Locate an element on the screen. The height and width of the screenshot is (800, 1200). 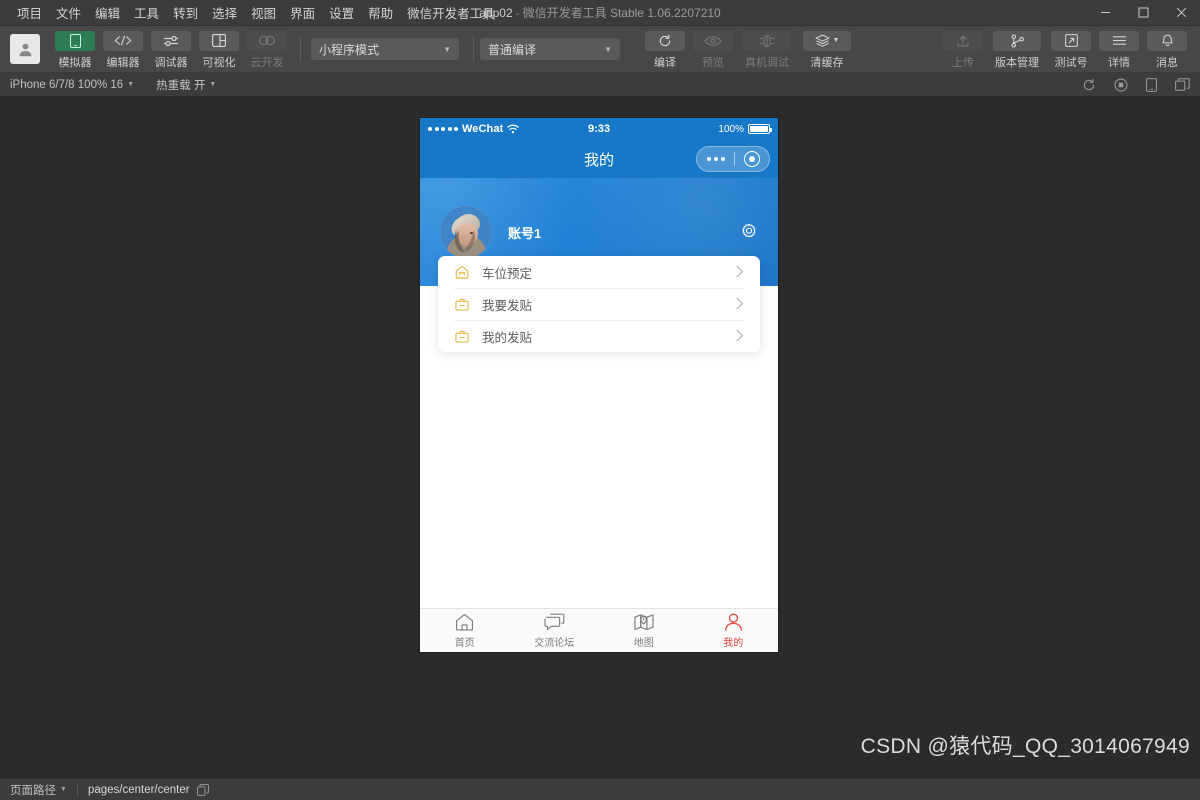
toolbar-button-compile: 编译 is located at coordinates (665, 49).